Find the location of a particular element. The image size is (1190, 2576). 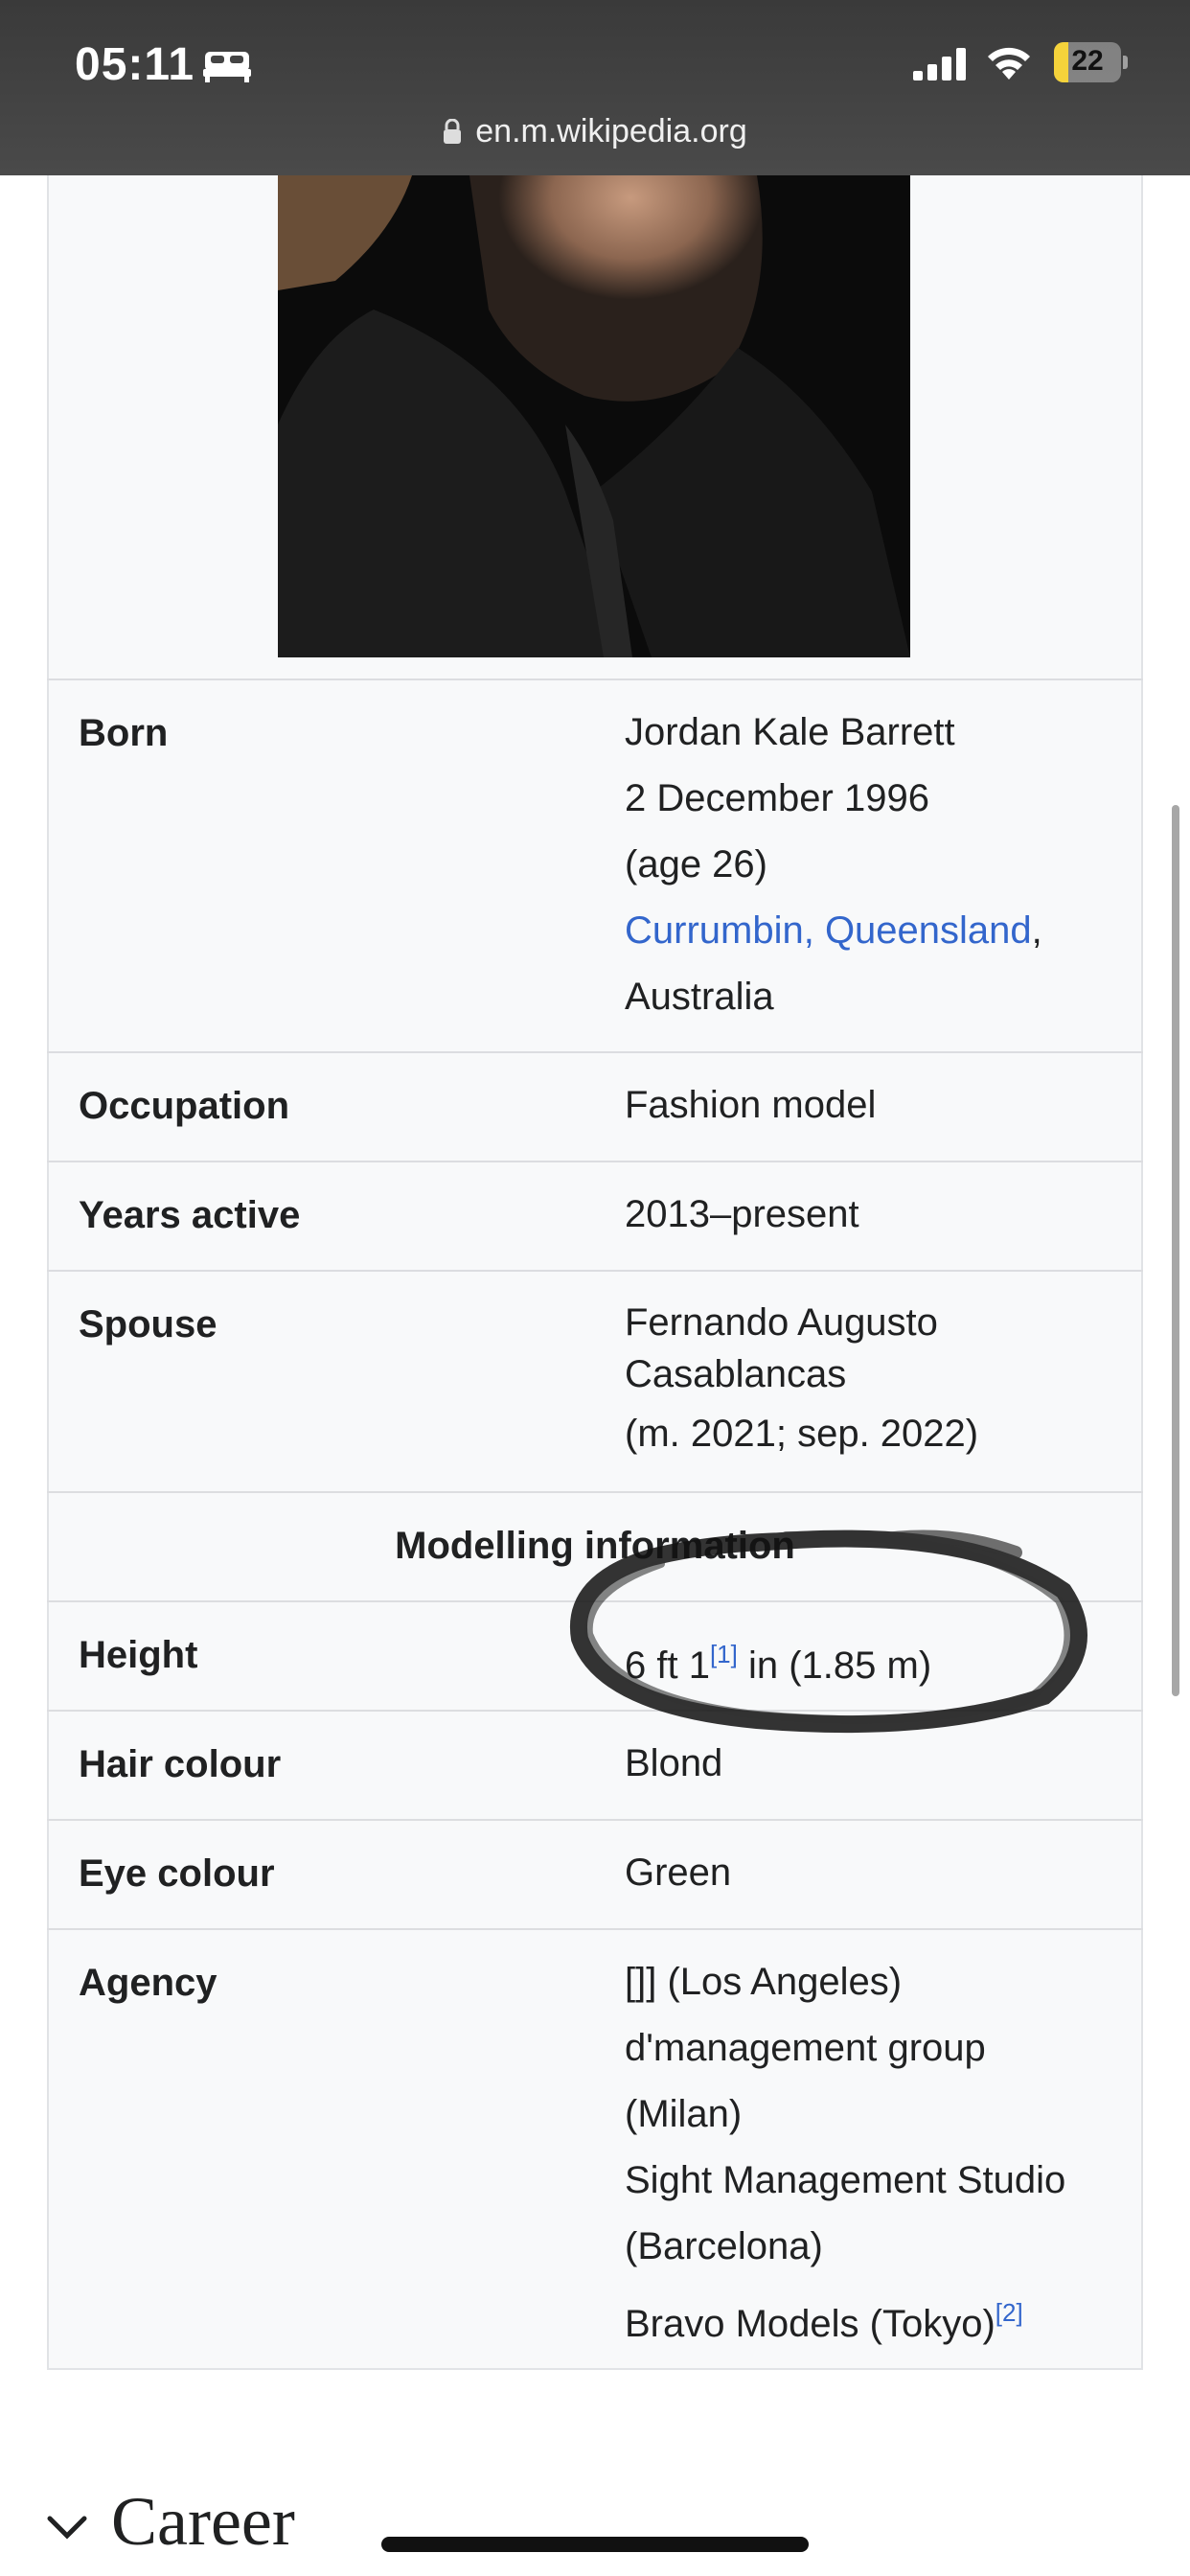

cellular-signal-icon is located at coordinates (940, 64).